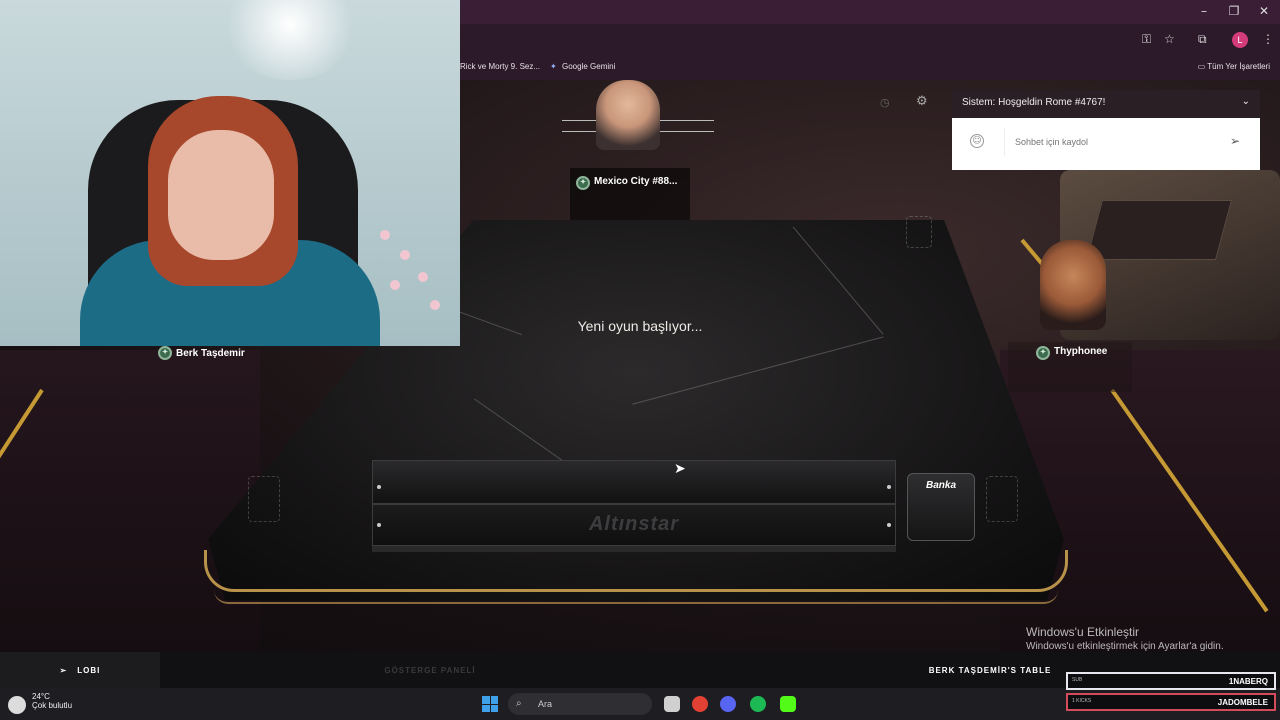 This screenshot has width=1280, height=720. Describe the element at coordinates (1159, 230) in the screenshot. I see `side-desk` at that location.